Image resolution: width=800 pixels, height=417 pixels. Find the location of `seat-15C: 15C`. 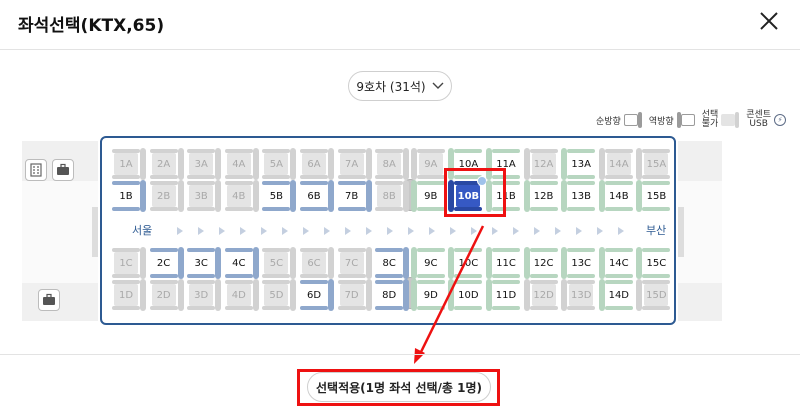

seat-15C: 15C is located at coordinates (654, 263).